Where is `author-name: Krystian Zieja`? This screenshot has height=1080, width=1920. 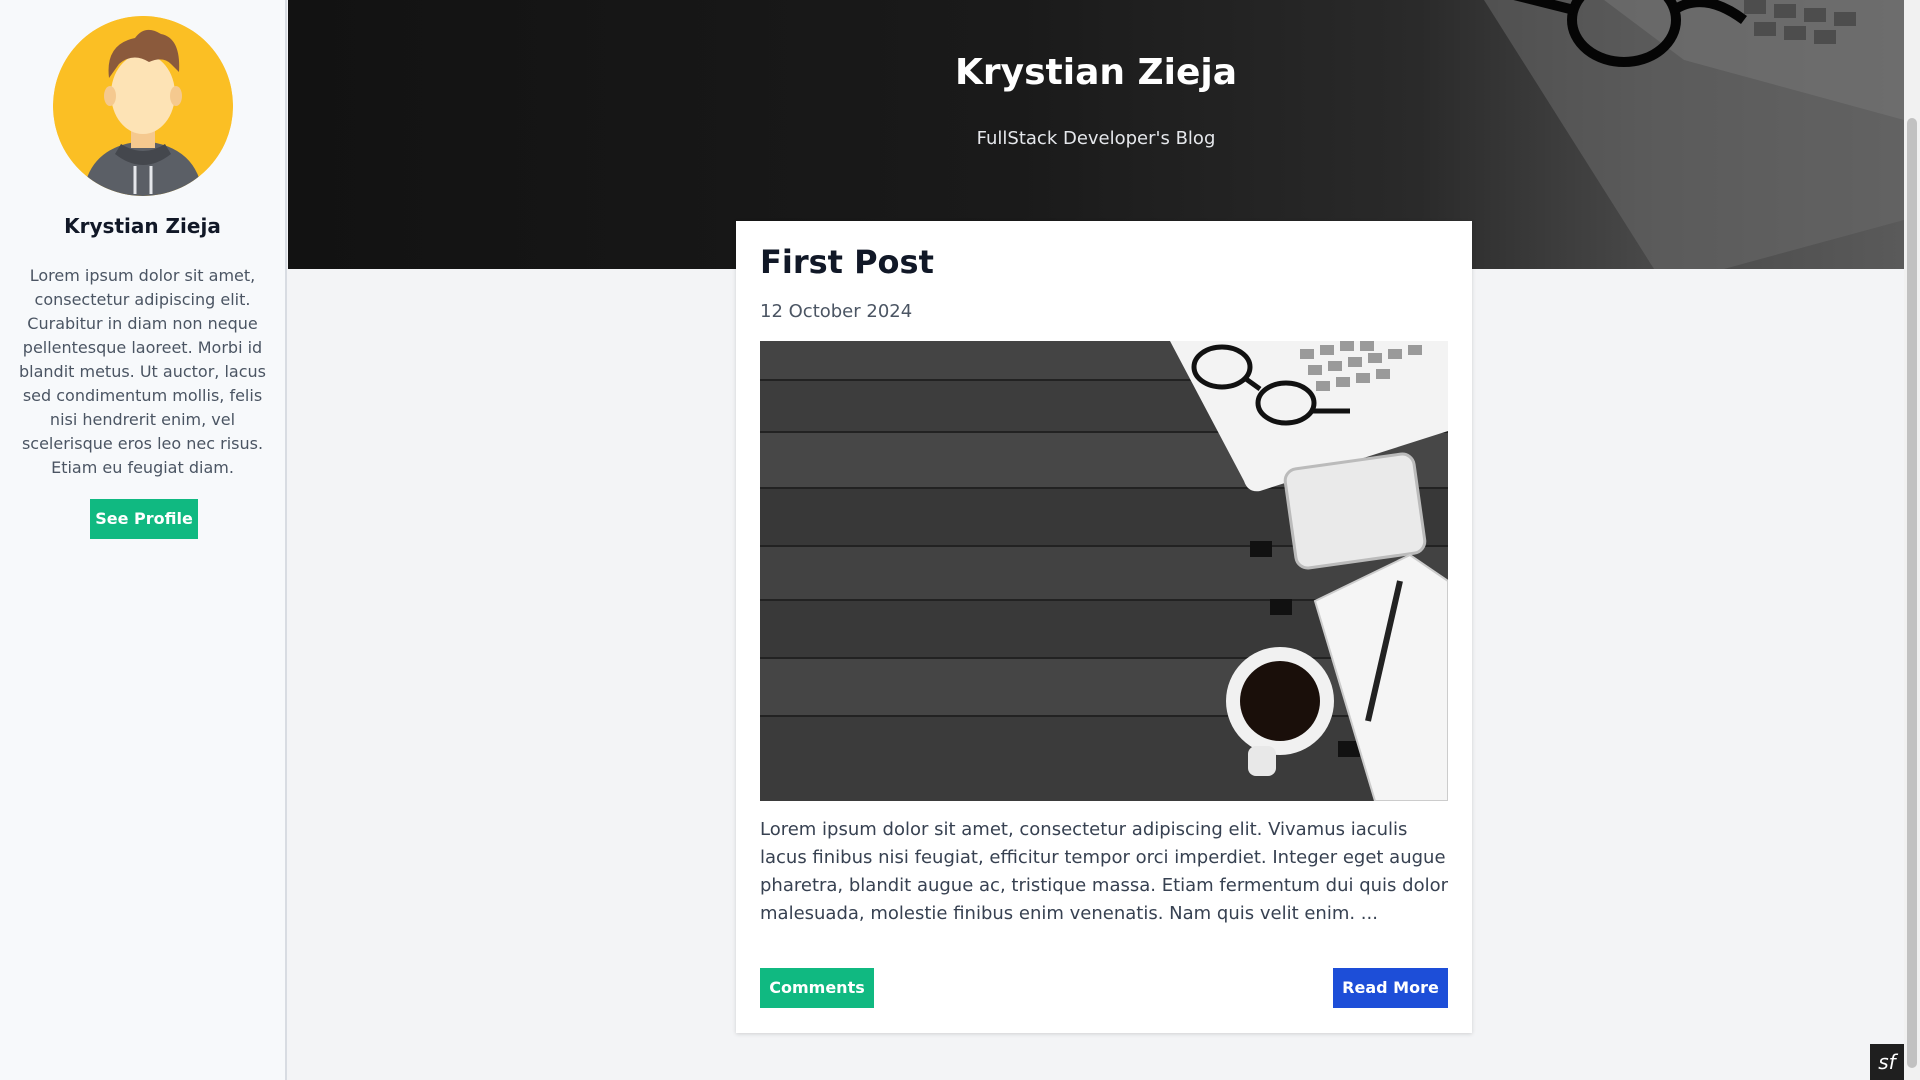 author-name: Krystian Zieja is located at coordinates (142, 226).